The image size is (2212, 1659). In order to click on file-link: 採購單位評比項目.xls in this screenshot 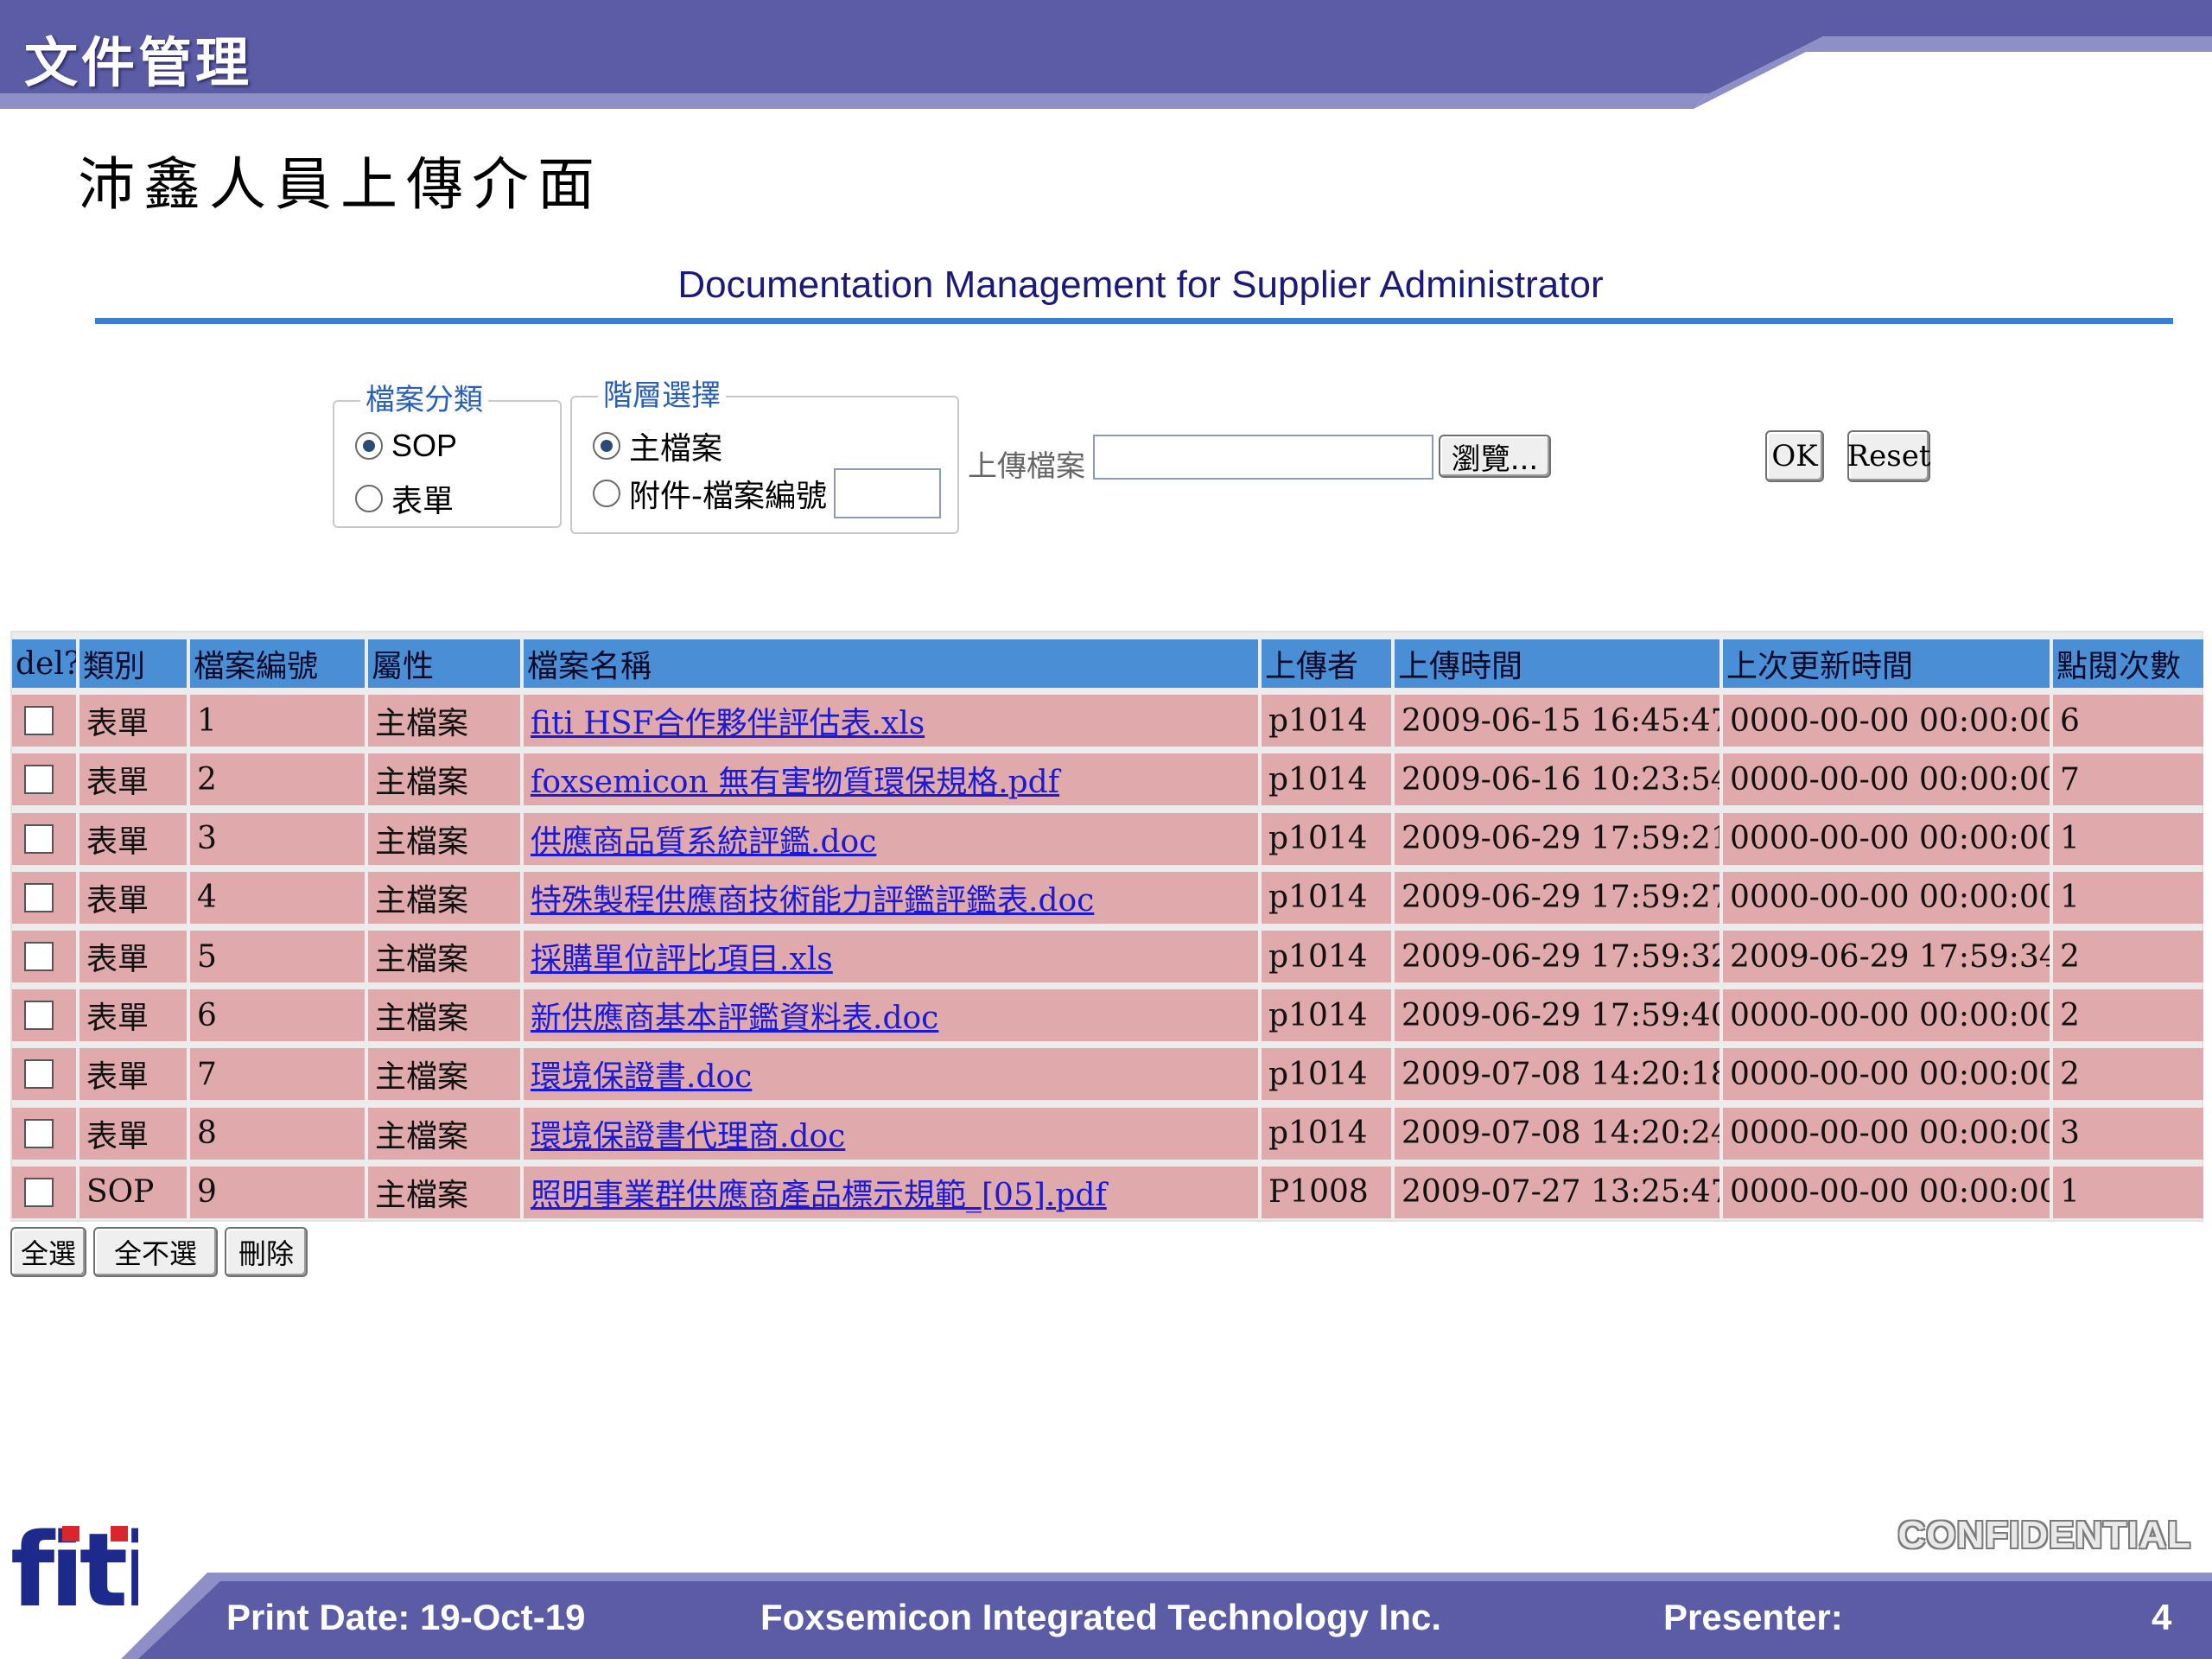, I will do `click(682, 956)`.